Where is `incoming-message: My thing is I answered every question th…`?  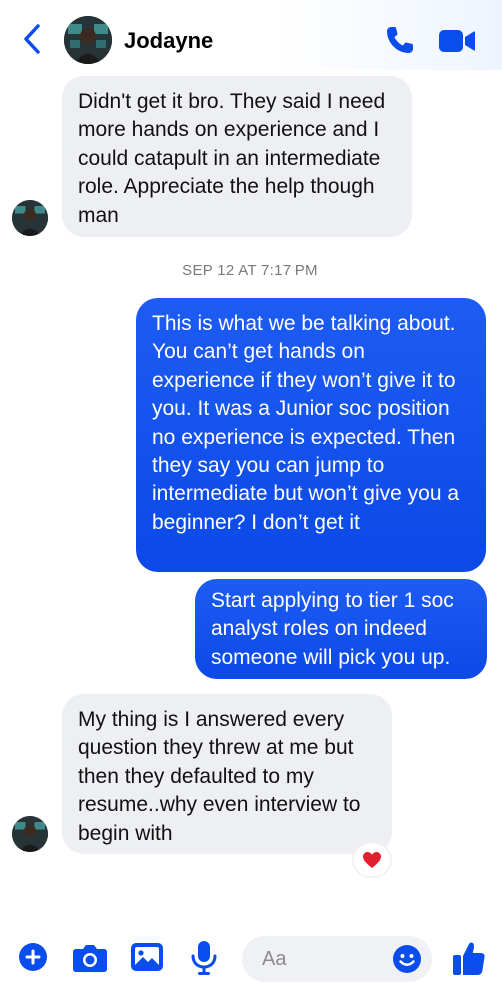 incoming-message: My thing is I answered every question th… is located at coordinates (227, 774).